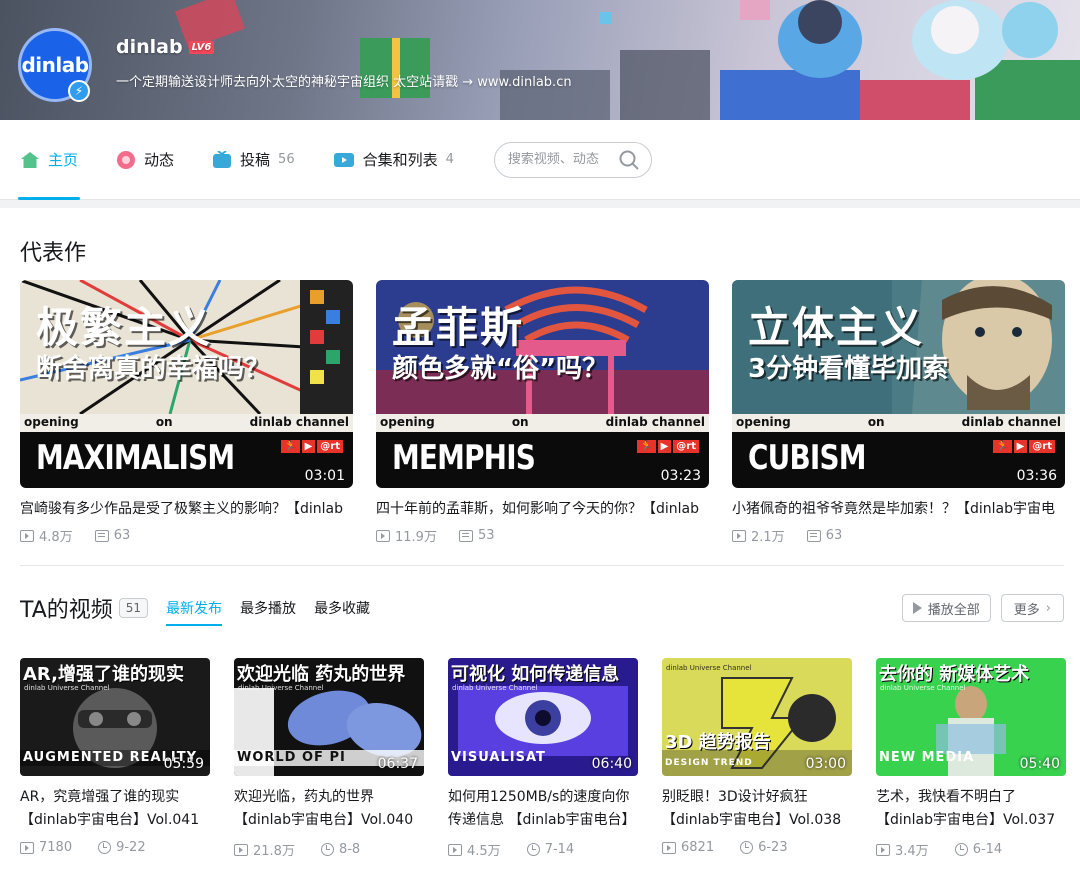 This screenshot has height=870, width=1080. I want to click on tab-uploads-label: 投稿, so click(255, 160).